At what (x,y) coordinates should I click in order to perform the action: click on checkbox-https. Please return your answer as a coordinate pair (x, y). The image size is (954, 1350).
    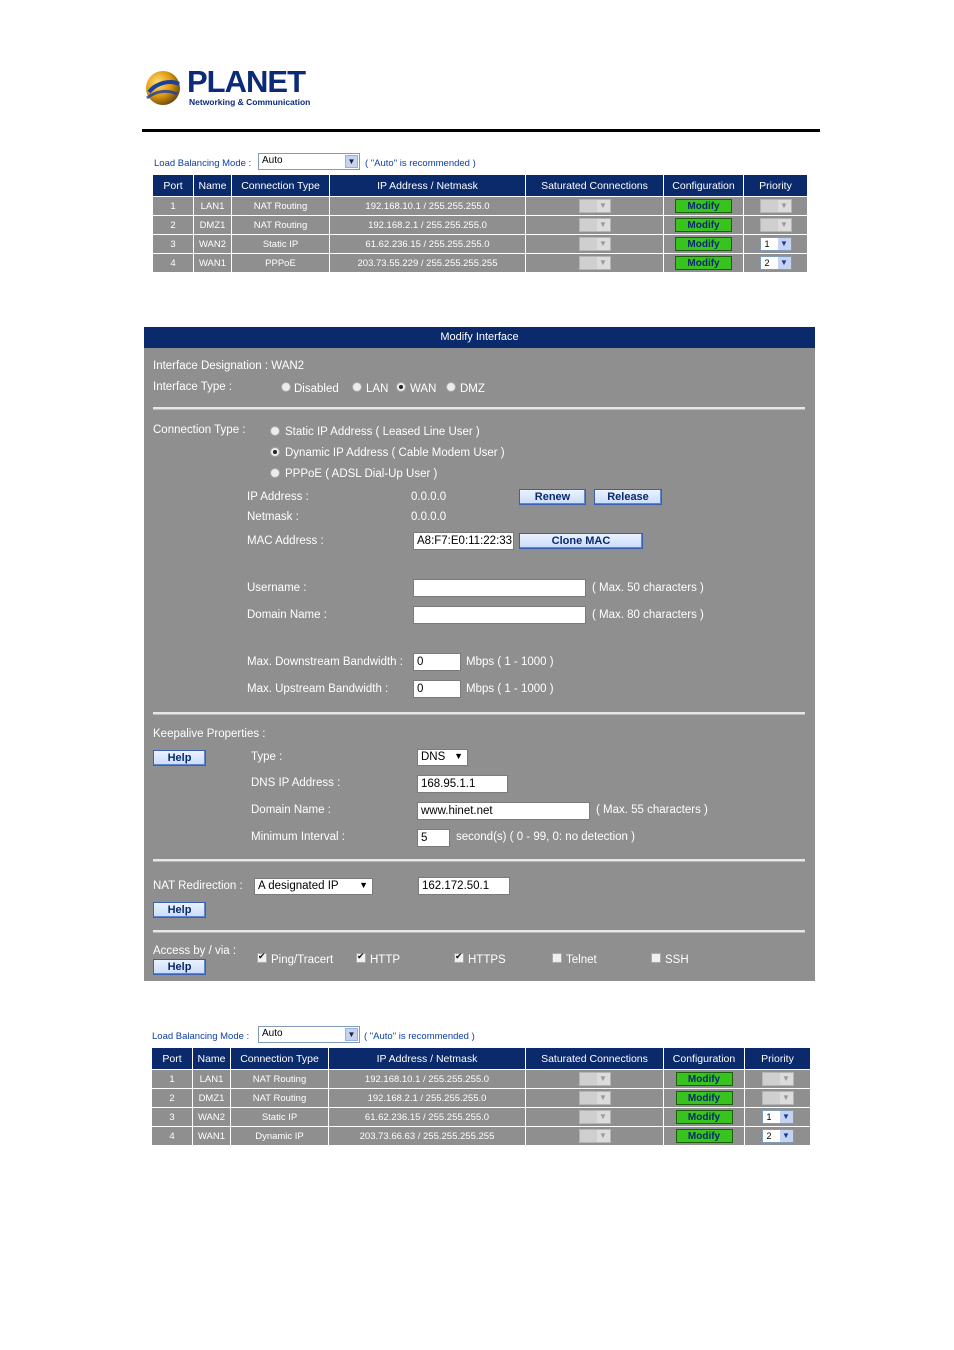
    Looking at the image, I should click on (459, 957).